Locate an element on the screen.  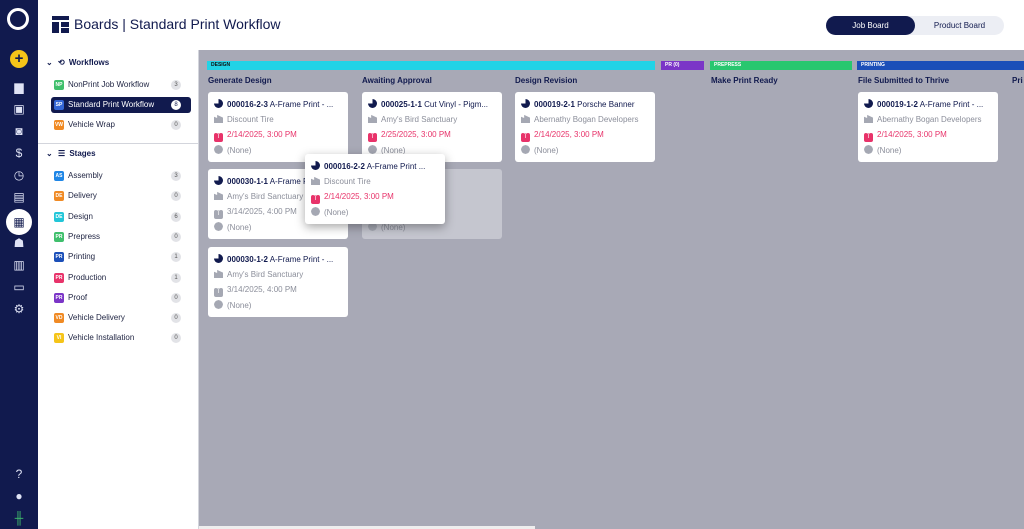
stage-badge: VW is located at coordinates (59, 125).